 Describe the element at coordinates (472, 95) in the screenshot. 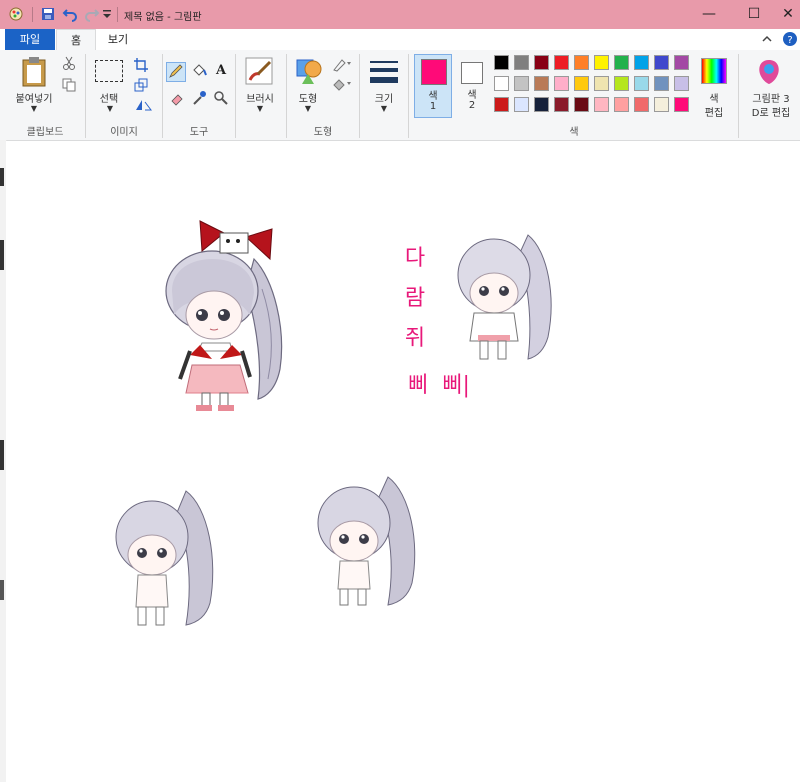

I see `color2-label: 색` at that location.